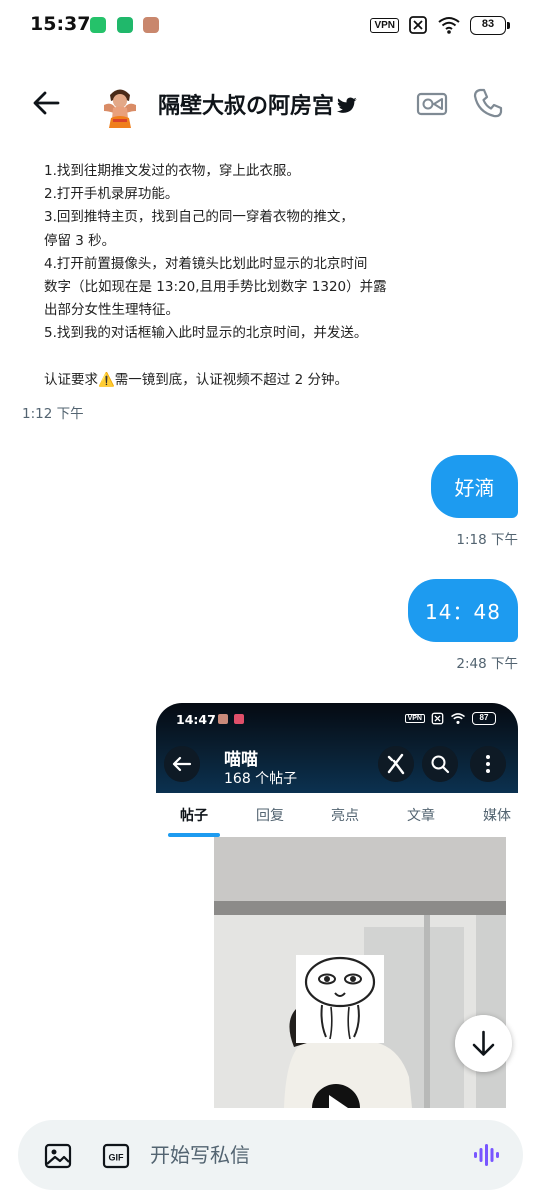  I want to click on screenshot-vpn-badge: VPN, so click(414, 718).